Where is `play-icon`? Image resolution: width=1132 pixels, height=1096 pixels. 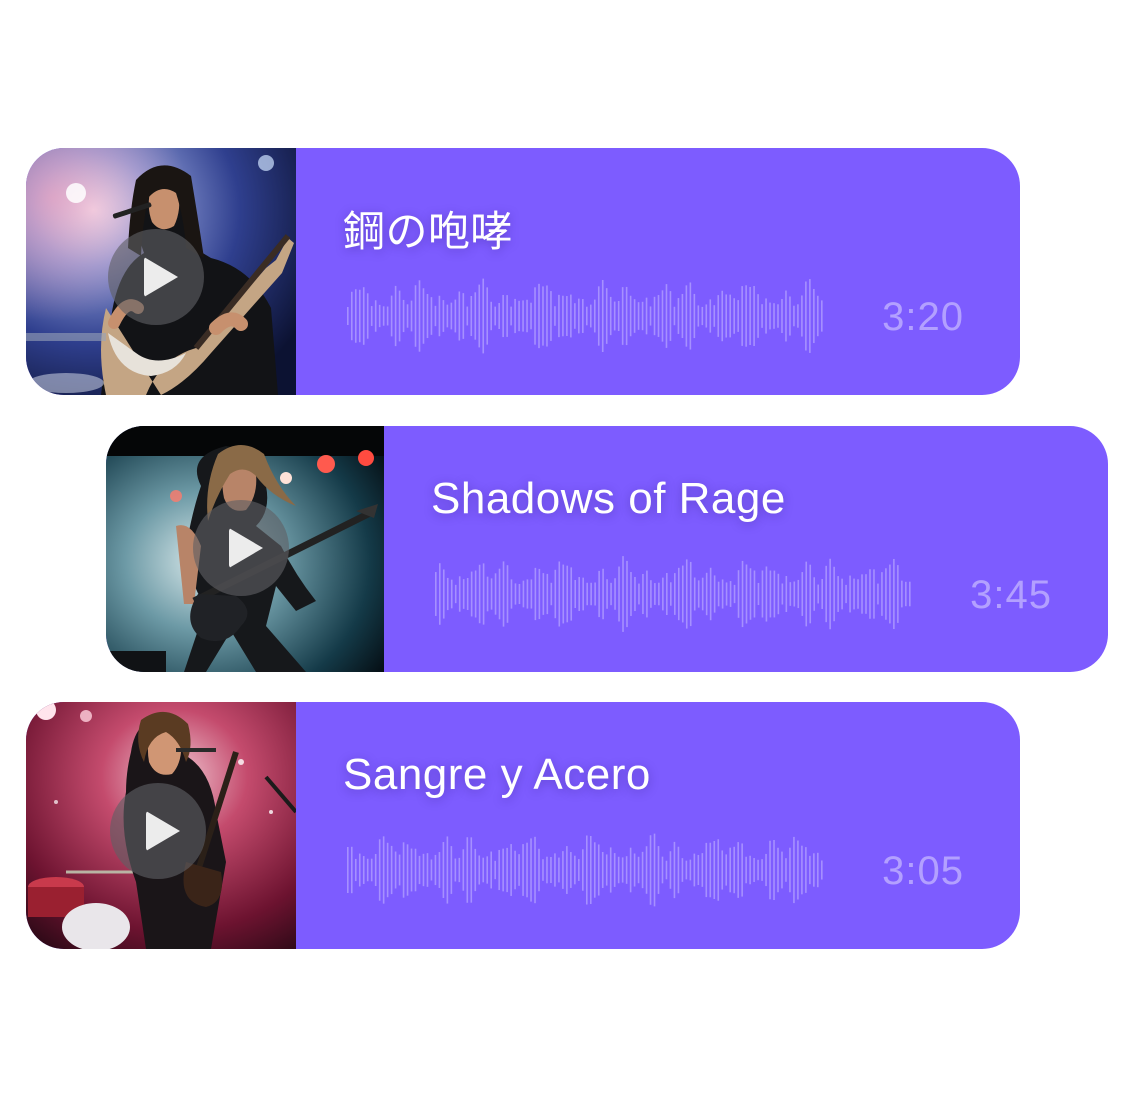 play-icon is located at coordinates (246, 548).